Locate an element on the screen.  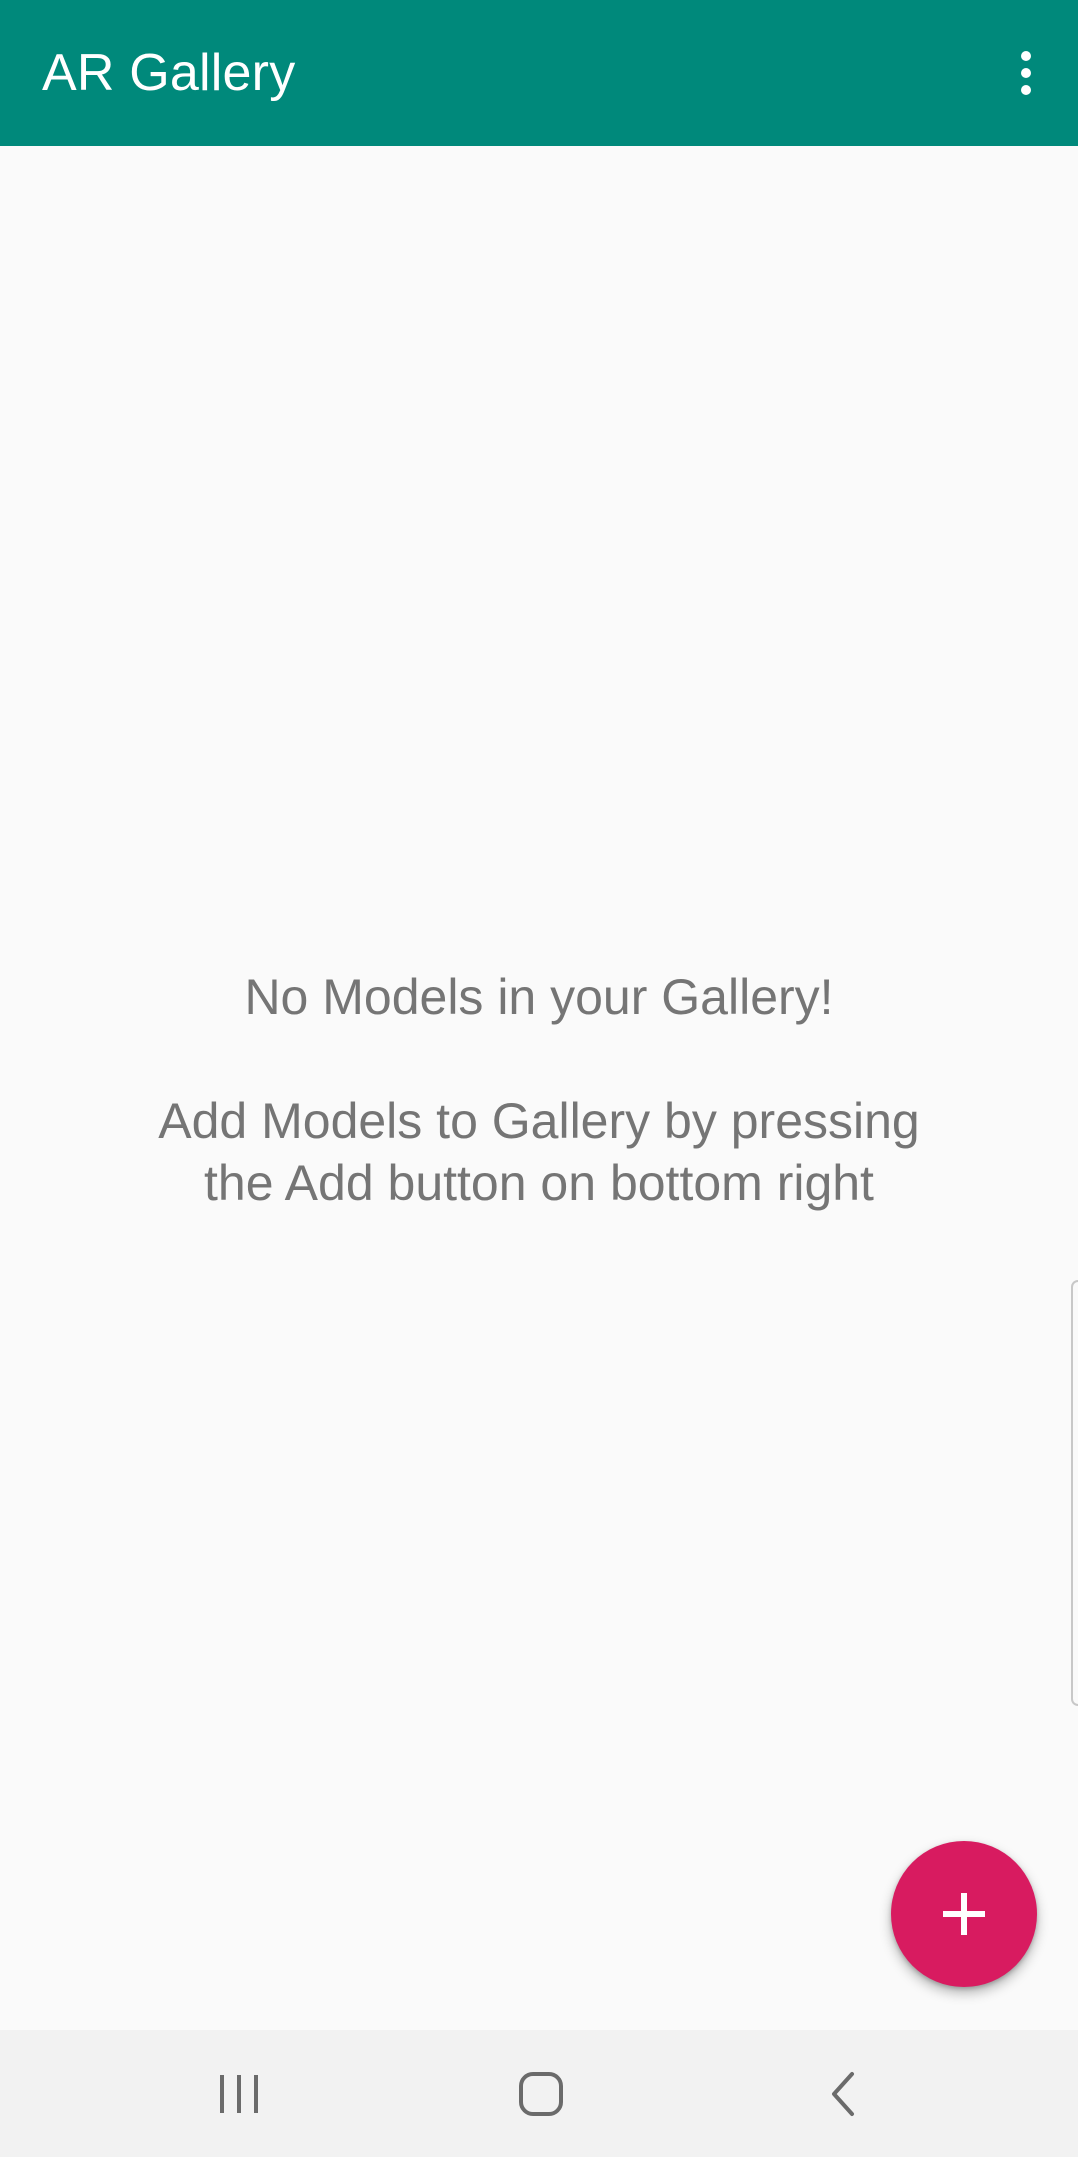
empty-state-hint-line-2: the Add button on bottom right is located at coordinates (539, 1183).